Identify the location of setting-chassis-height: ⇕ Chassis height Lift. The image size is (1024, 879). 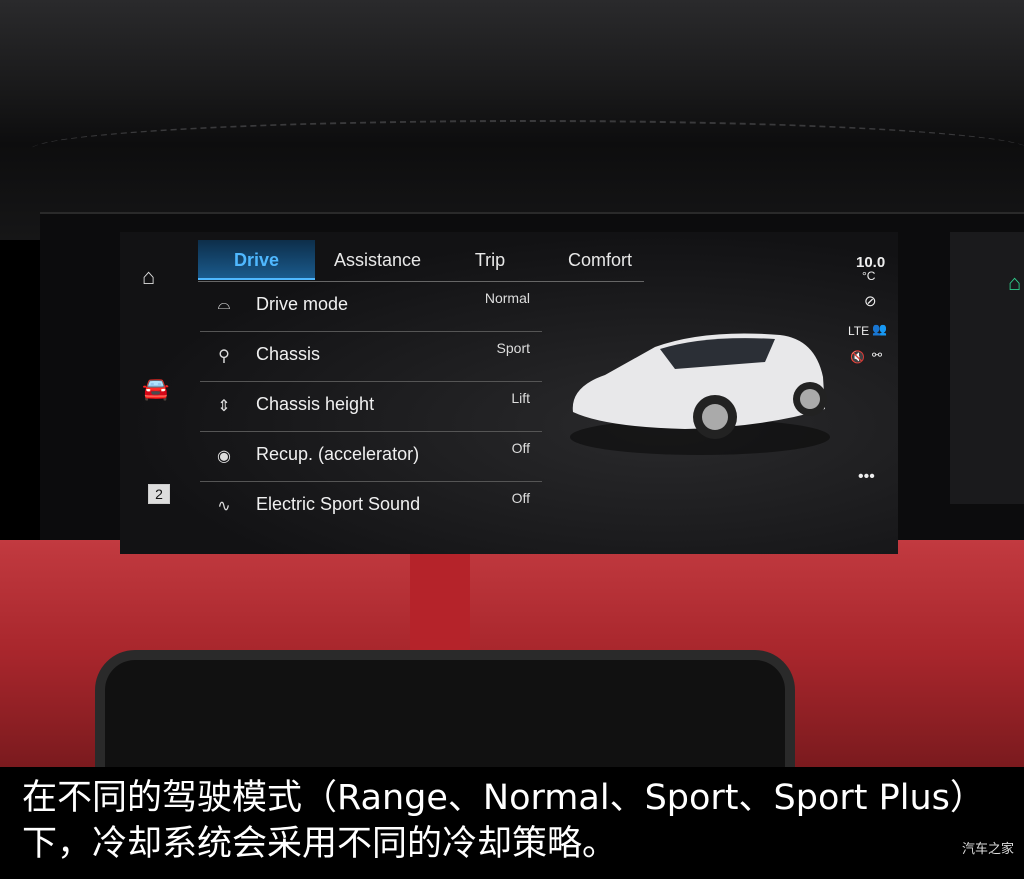
(371, 407).